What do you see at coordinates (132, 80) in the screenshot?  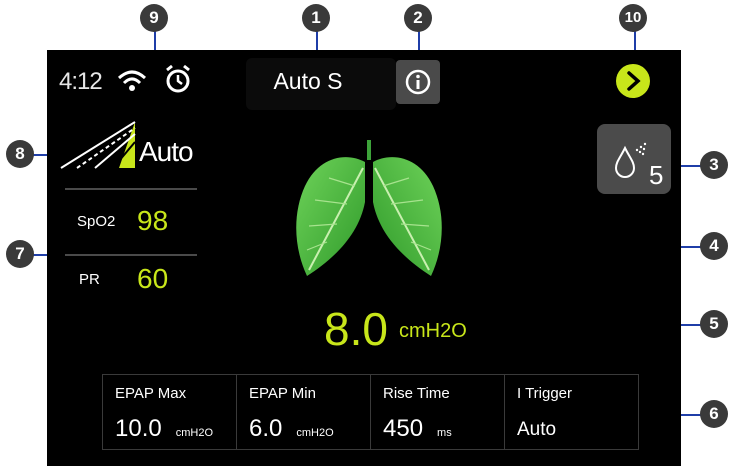 I see `wifi-icon` at bounding box center [132, 80].